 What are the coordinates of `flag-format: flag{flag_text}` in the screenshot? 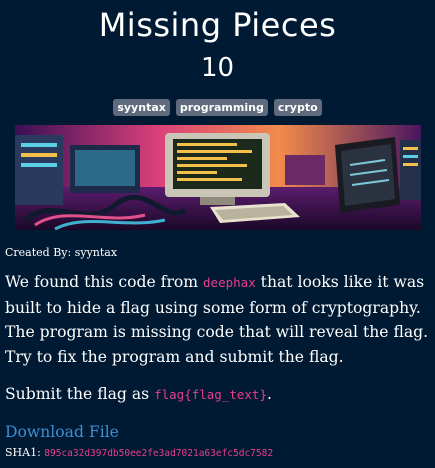 It's located at (210, 394).